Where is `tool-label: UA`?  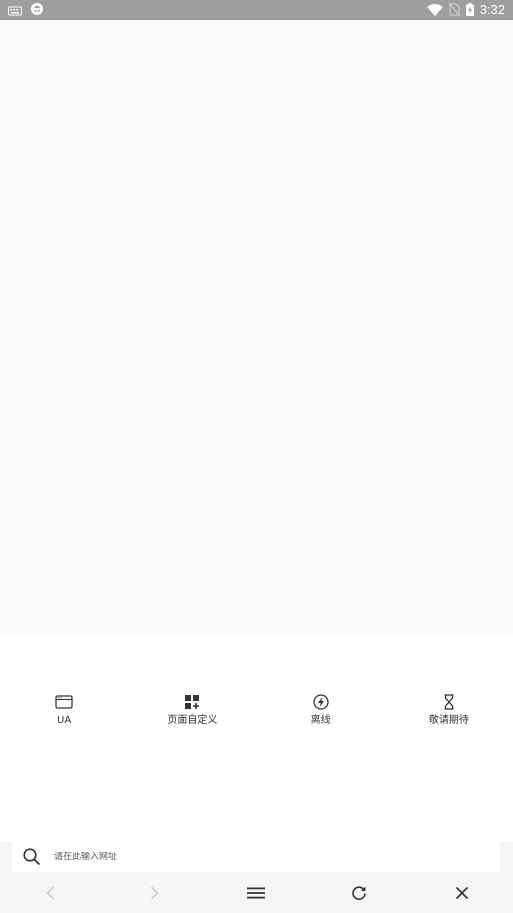
tool-label: UA is located at coordinates (64, 720).